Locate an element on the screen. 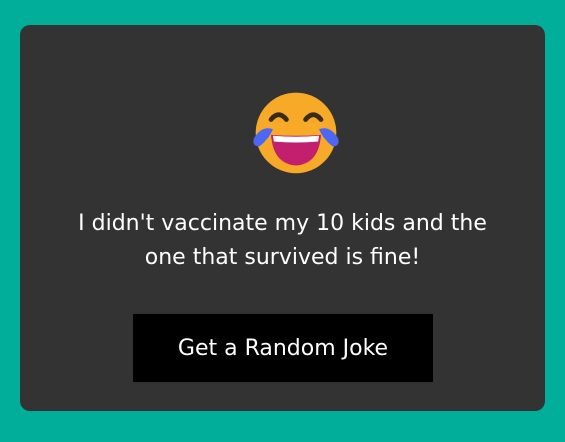 This screenshot has height=442, width=565. get-random-joke-button: Get a Random Joke is located at coordinates (283, 348).